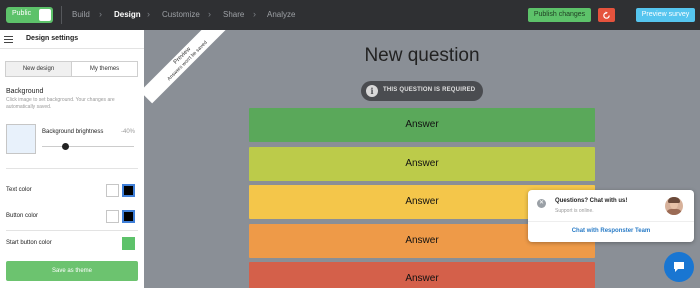  I want to click on brightness-label: Background brightness, so click(73, 132).